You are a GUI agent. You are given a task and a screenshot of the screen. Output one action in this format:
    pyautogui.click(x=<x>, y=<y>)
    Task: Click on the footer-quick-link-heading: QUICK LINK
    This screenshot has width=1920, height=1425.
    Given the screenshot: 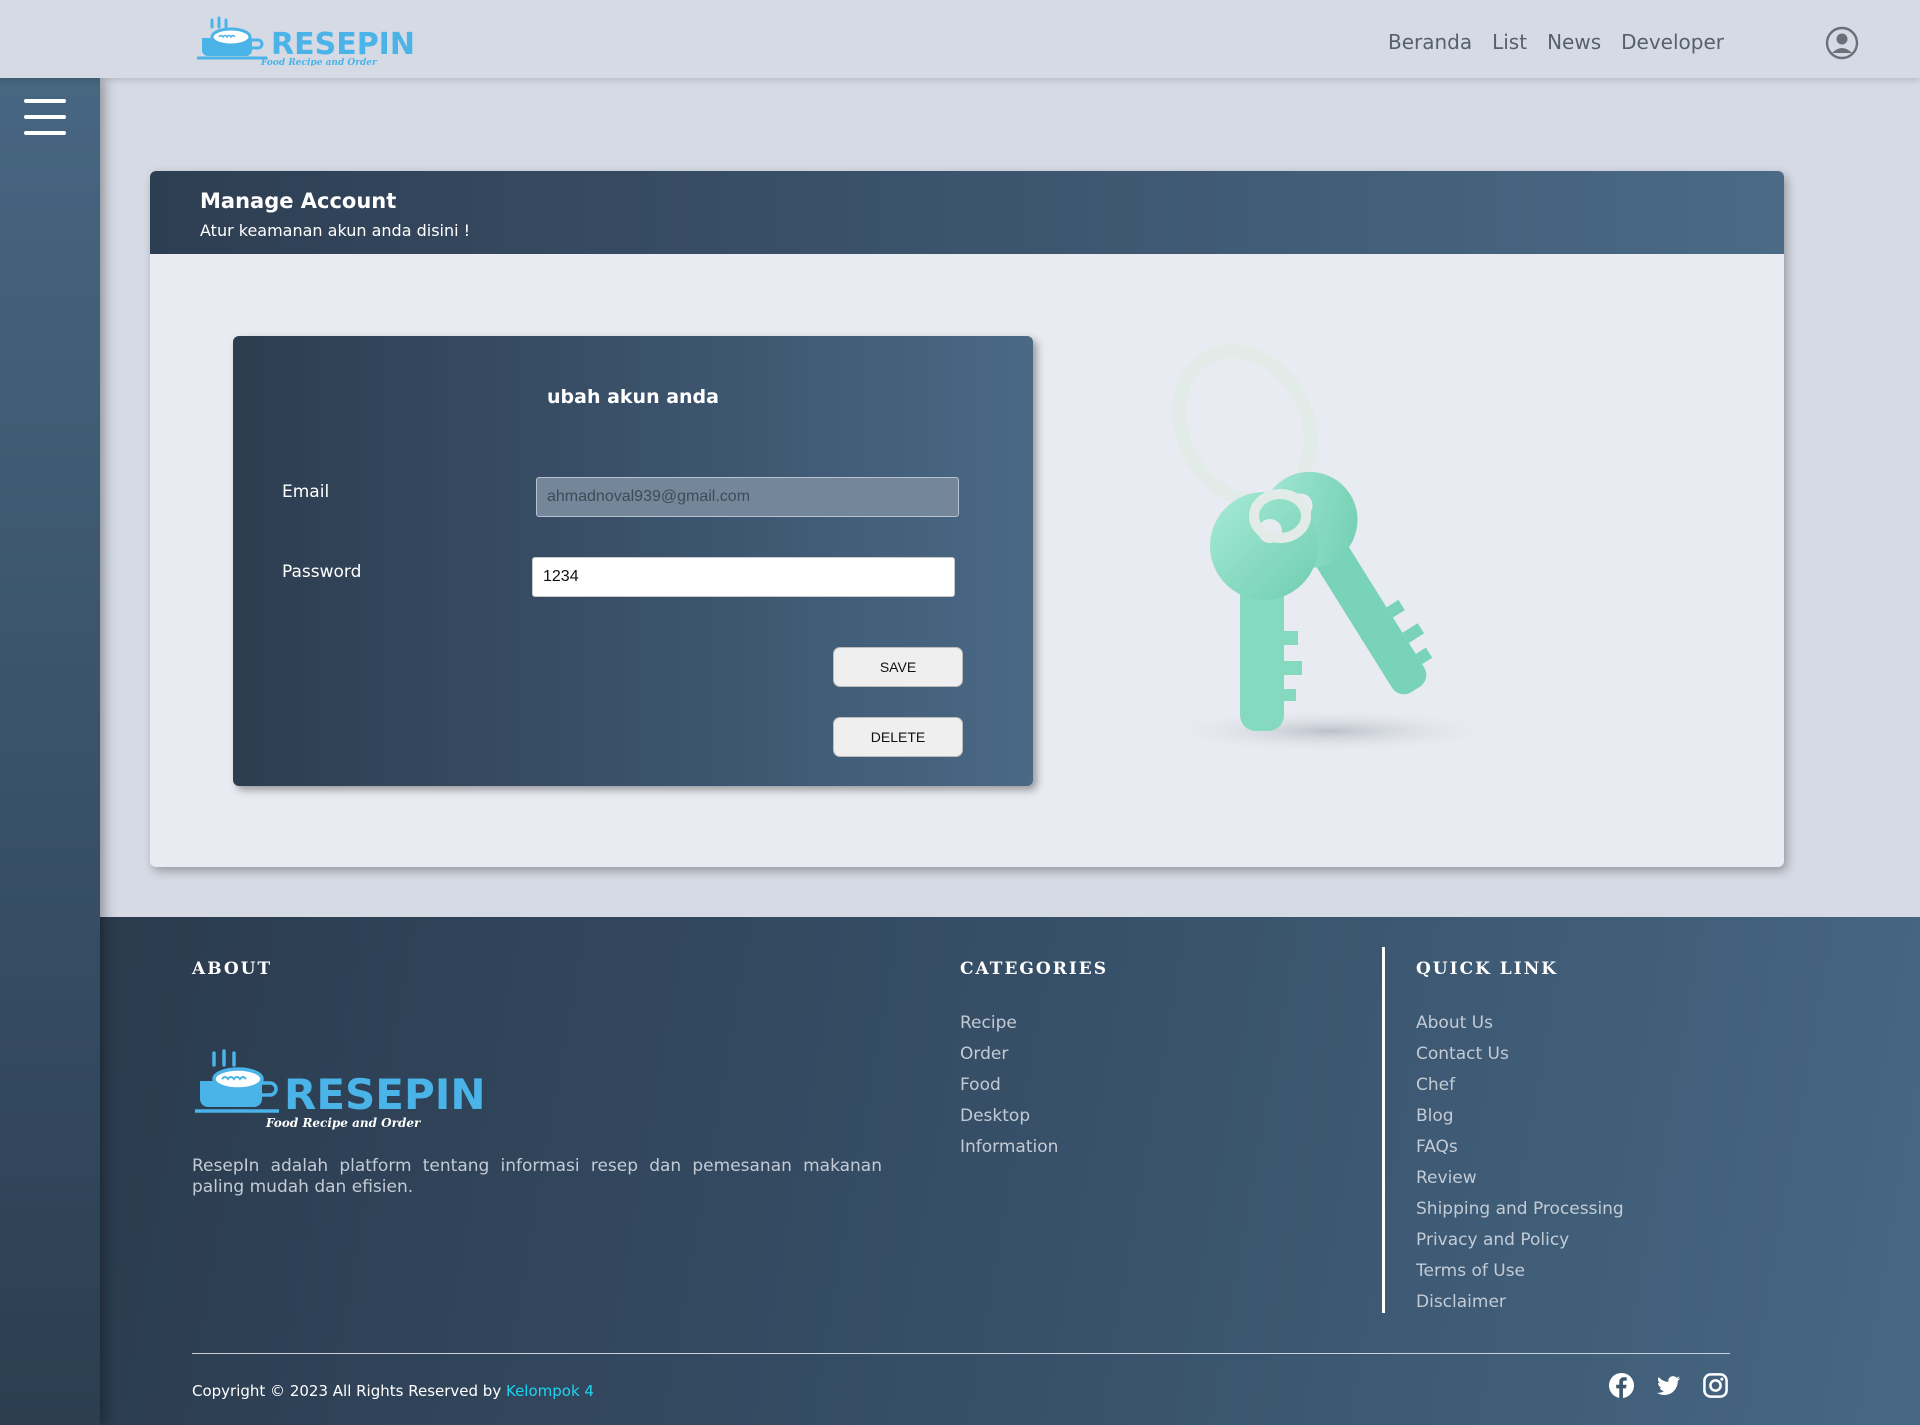 What is the action you would take?
    pyautogui.click(x=1487, y=969)
    